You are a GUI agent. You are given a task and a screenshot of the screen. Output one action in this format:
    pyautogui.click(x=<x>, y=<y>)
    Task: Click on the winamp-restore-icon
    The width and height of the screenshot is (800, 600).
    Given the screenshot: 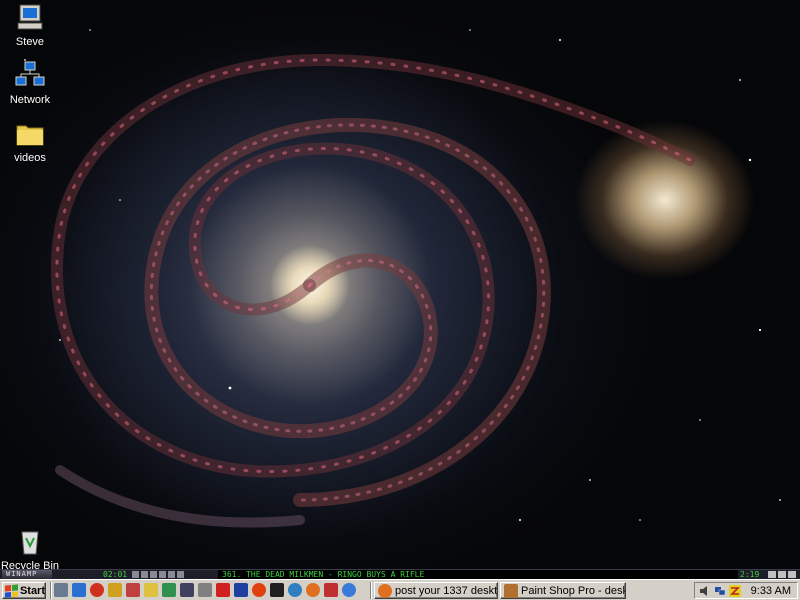 What is the action you would take?
    pyautogui.click(x=782, y=574)
    